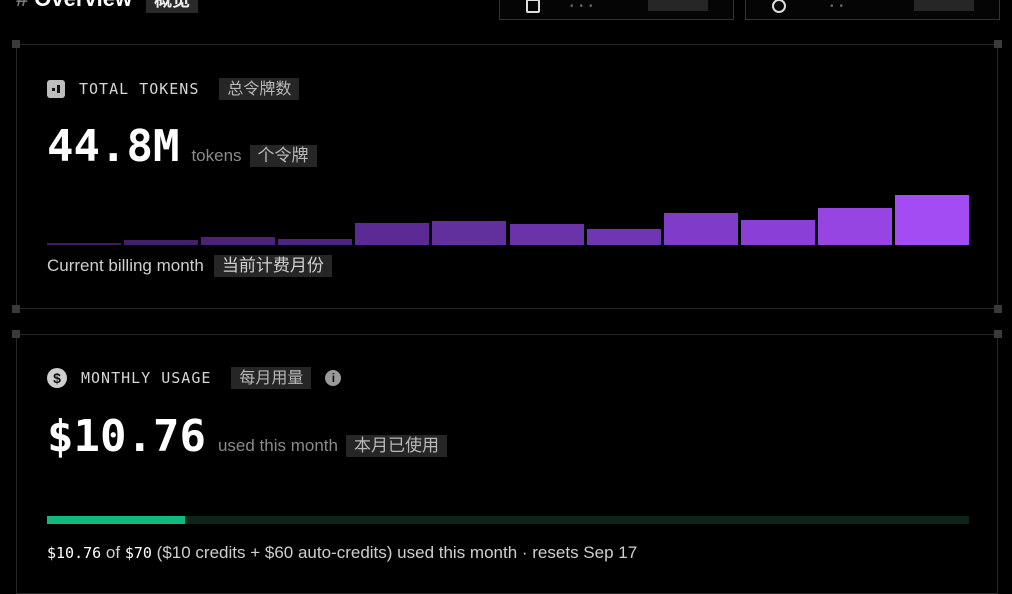 This screenshot has height=594, width=1012. I want to click on info-icon: i, so click(333, 378).